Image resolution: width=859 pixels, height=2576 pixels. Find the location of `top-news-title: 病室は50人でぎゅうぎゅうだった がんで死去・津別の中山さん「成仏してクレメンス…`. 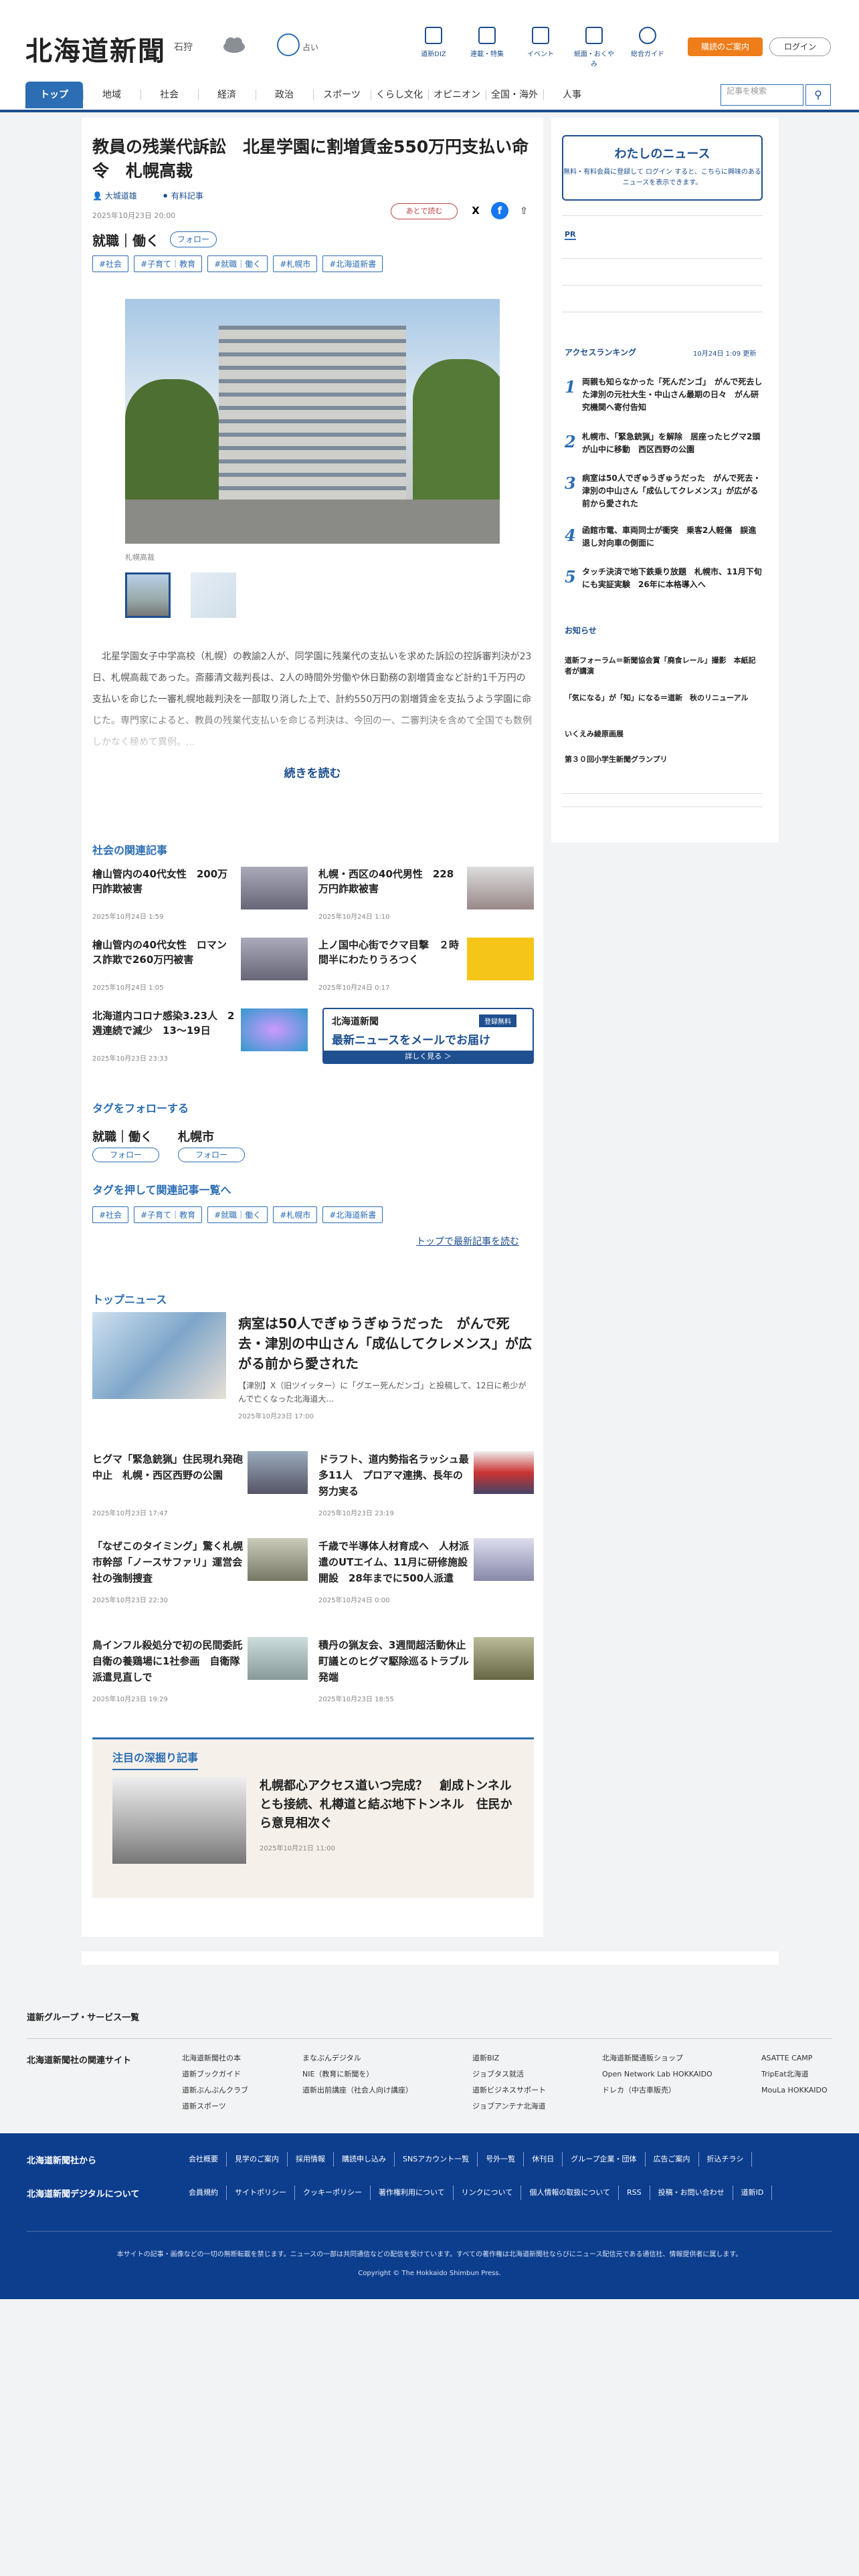

top-news-title: 病室は50人でぎゅうぎゅうだった がんで死去・津別の中山さん「成仏してクレメンス… is located at coordinates (386, 1343).